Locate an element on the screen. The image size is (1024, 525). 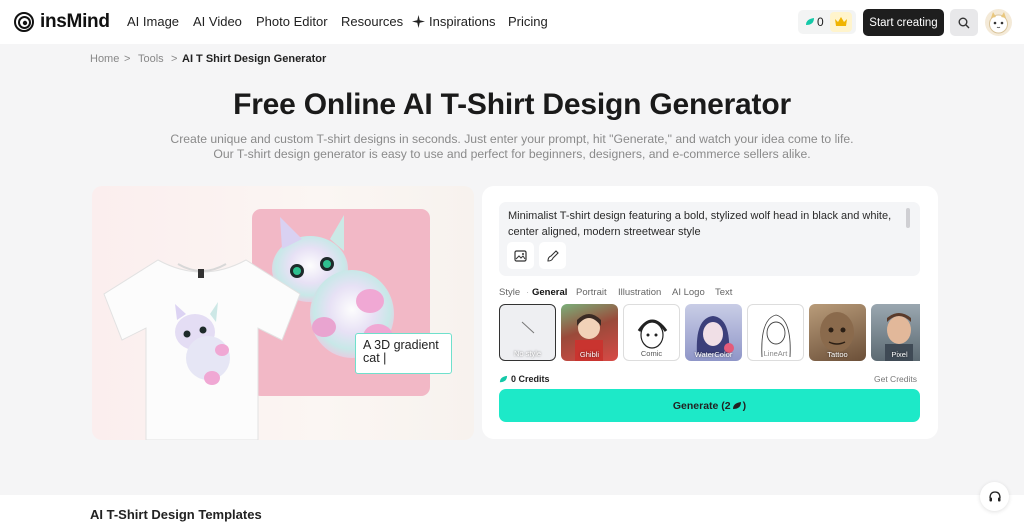
nav-pricing: Pricing is located at coordinates (528, 21).